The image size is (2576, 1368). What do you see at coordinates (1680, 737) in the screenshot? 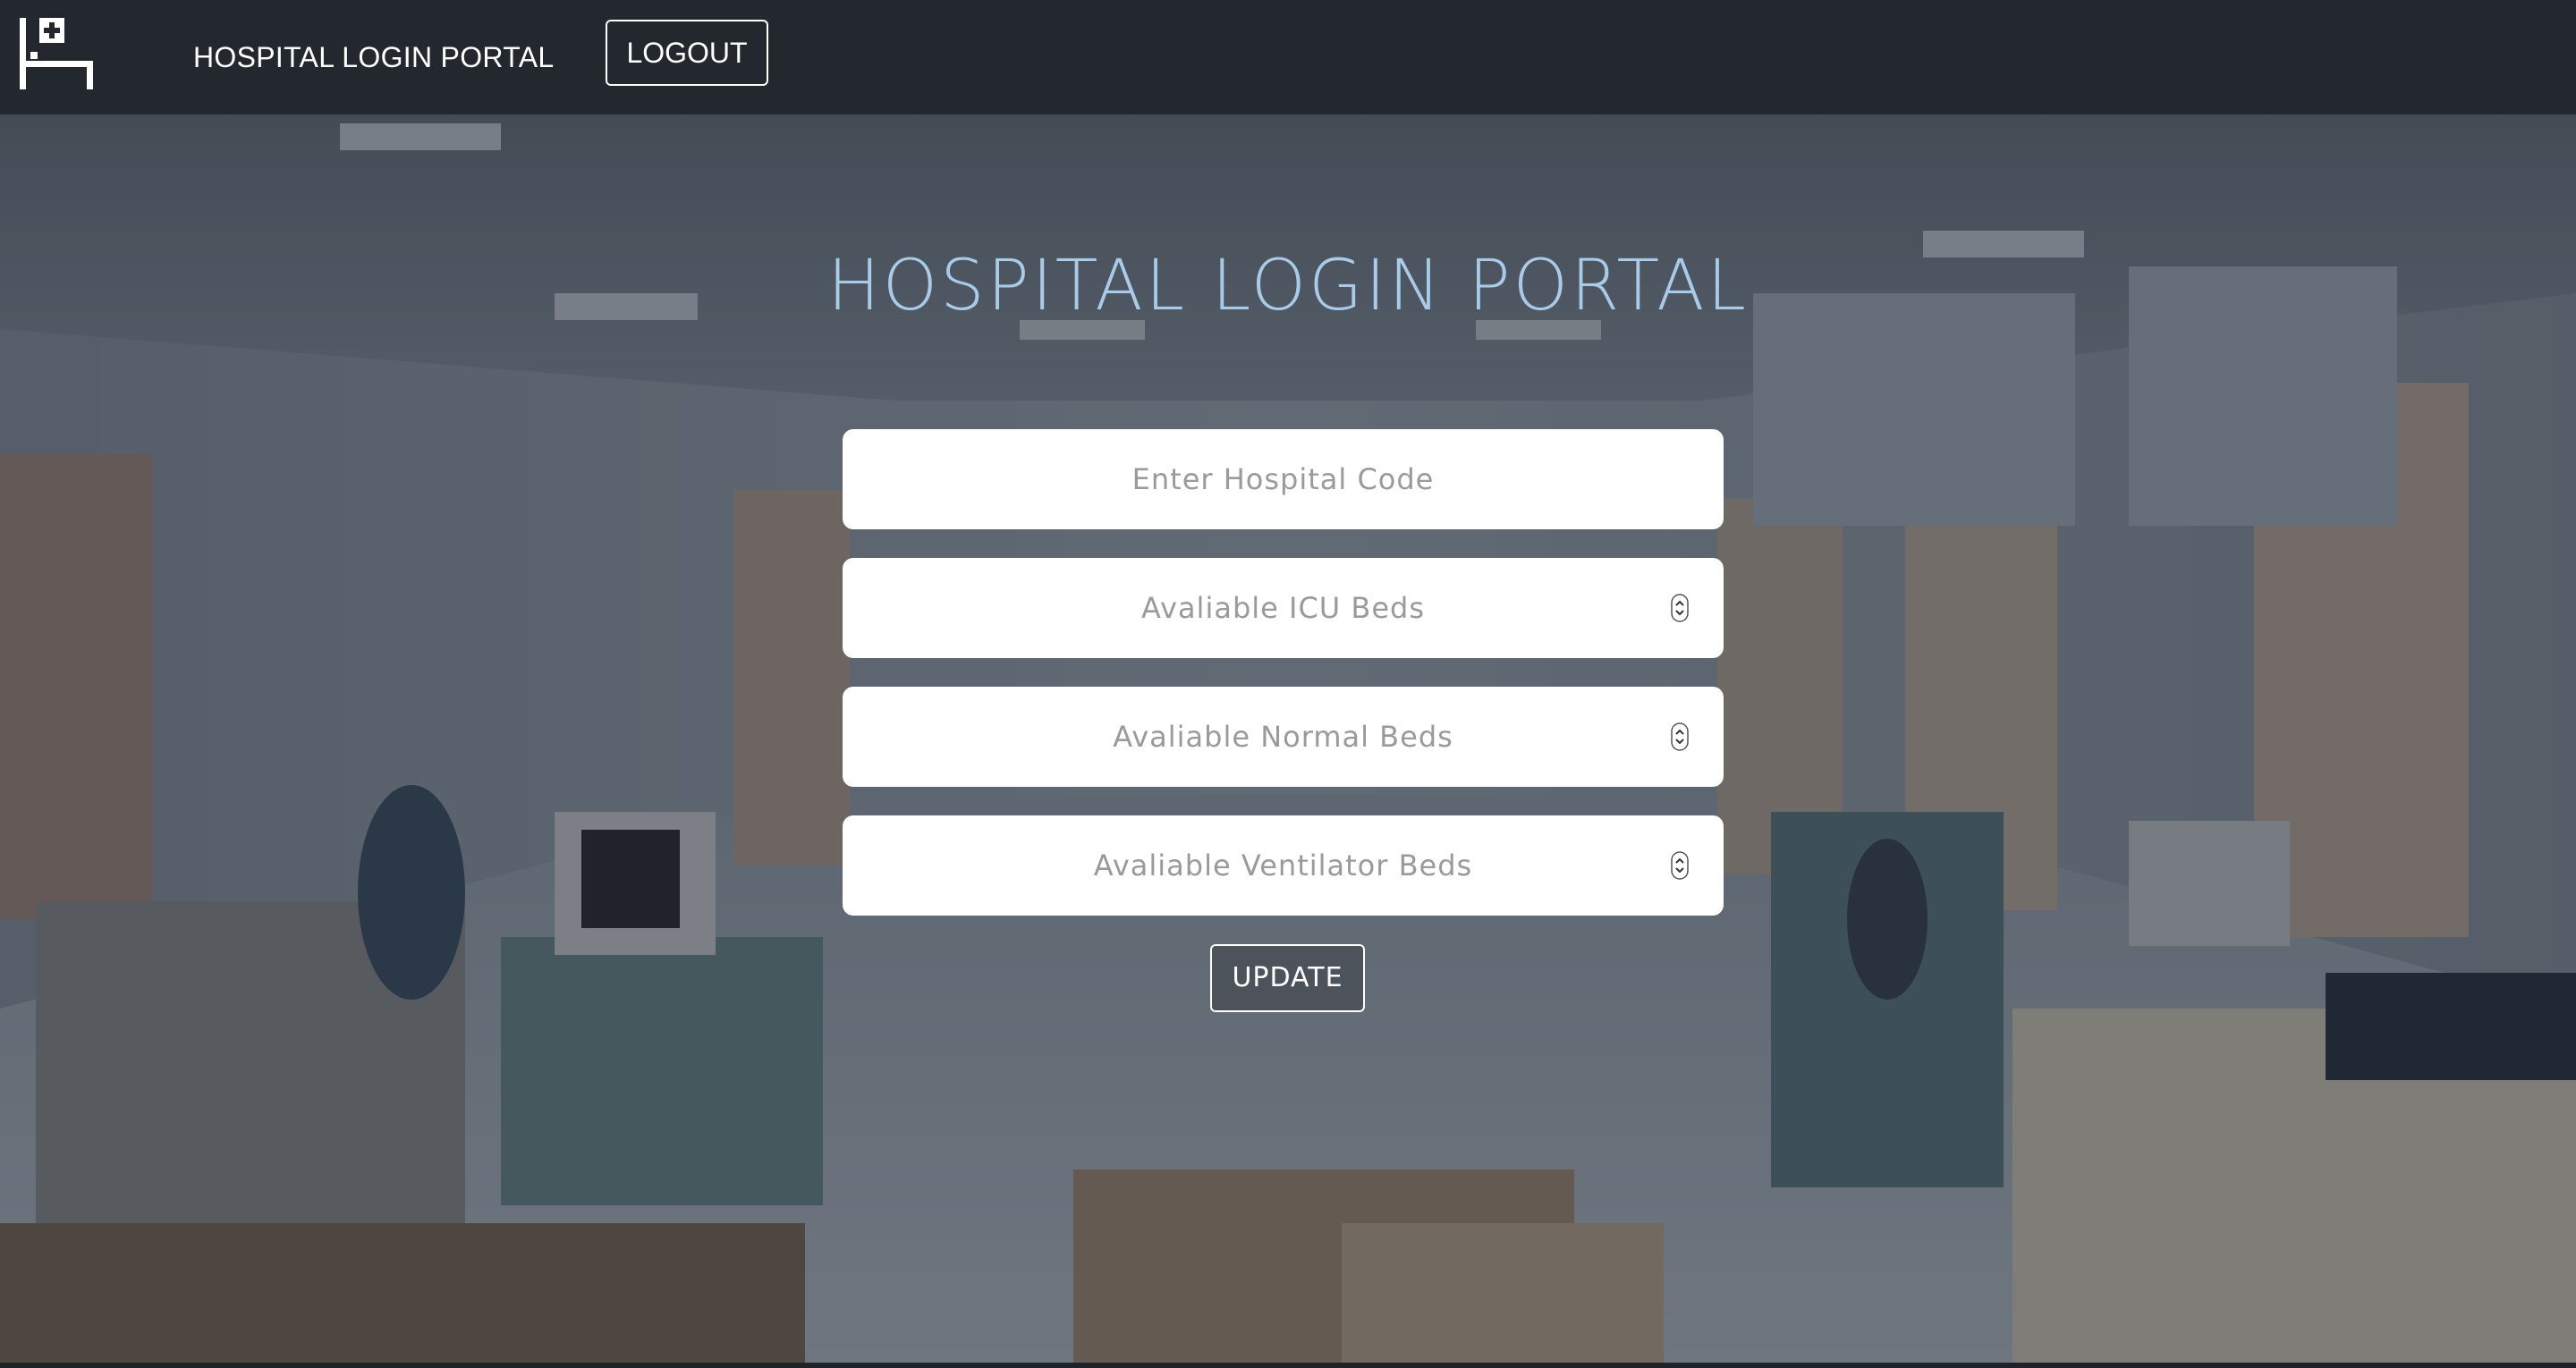
I see `normal-beds-stepper-icon` at bounding box center [1680, 737].